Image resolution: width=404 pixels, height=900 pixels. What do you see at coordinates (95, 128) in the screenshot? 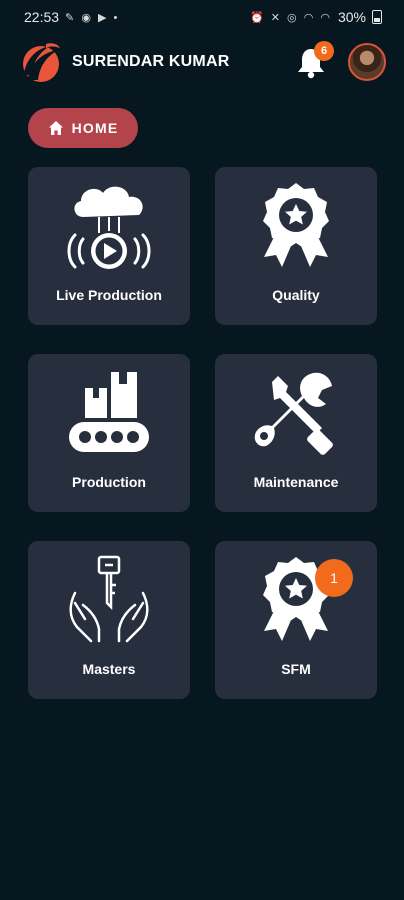
I see `home-label: HOME` at bounding box center [95, 128].